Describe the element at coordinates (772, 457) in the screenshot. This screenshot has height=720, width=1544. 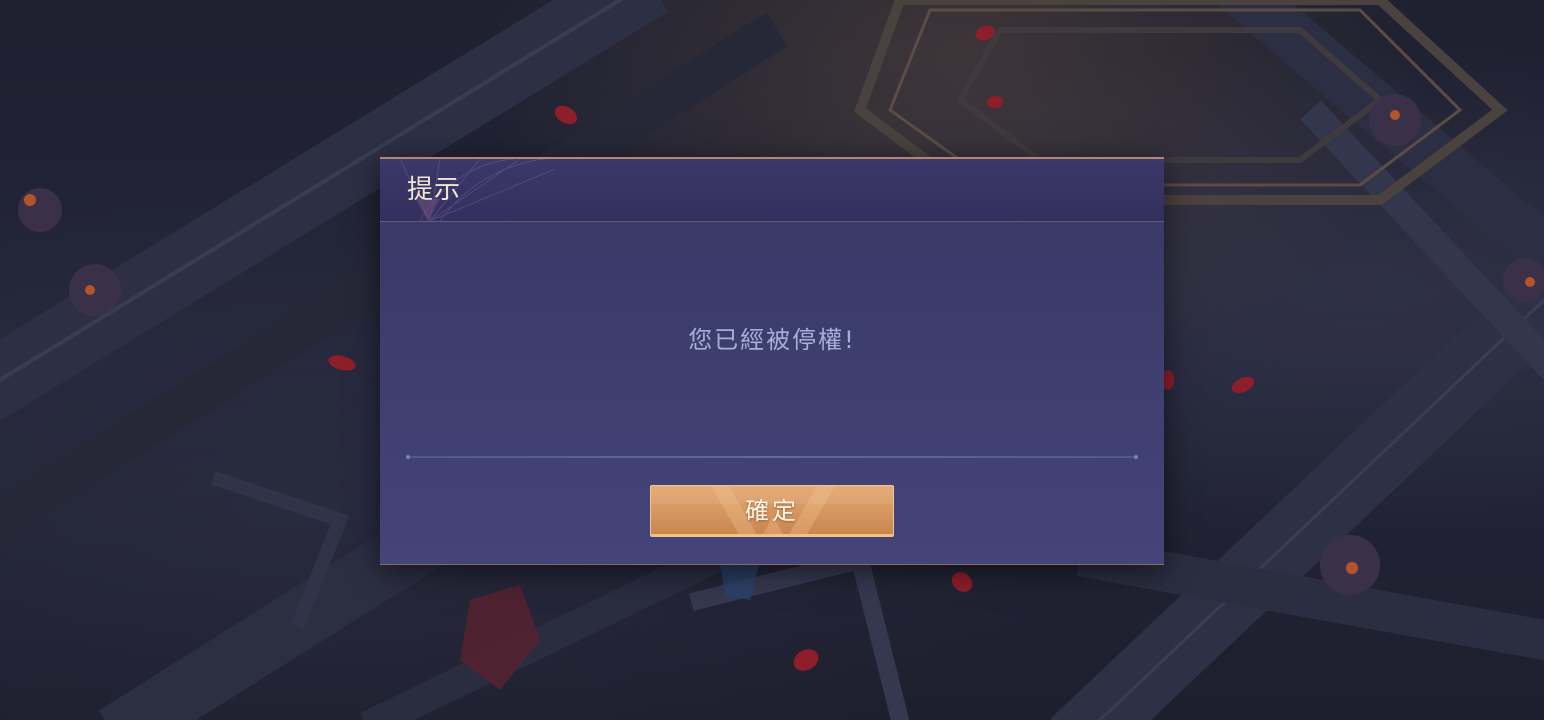
I see `dialog-divider` at that location.